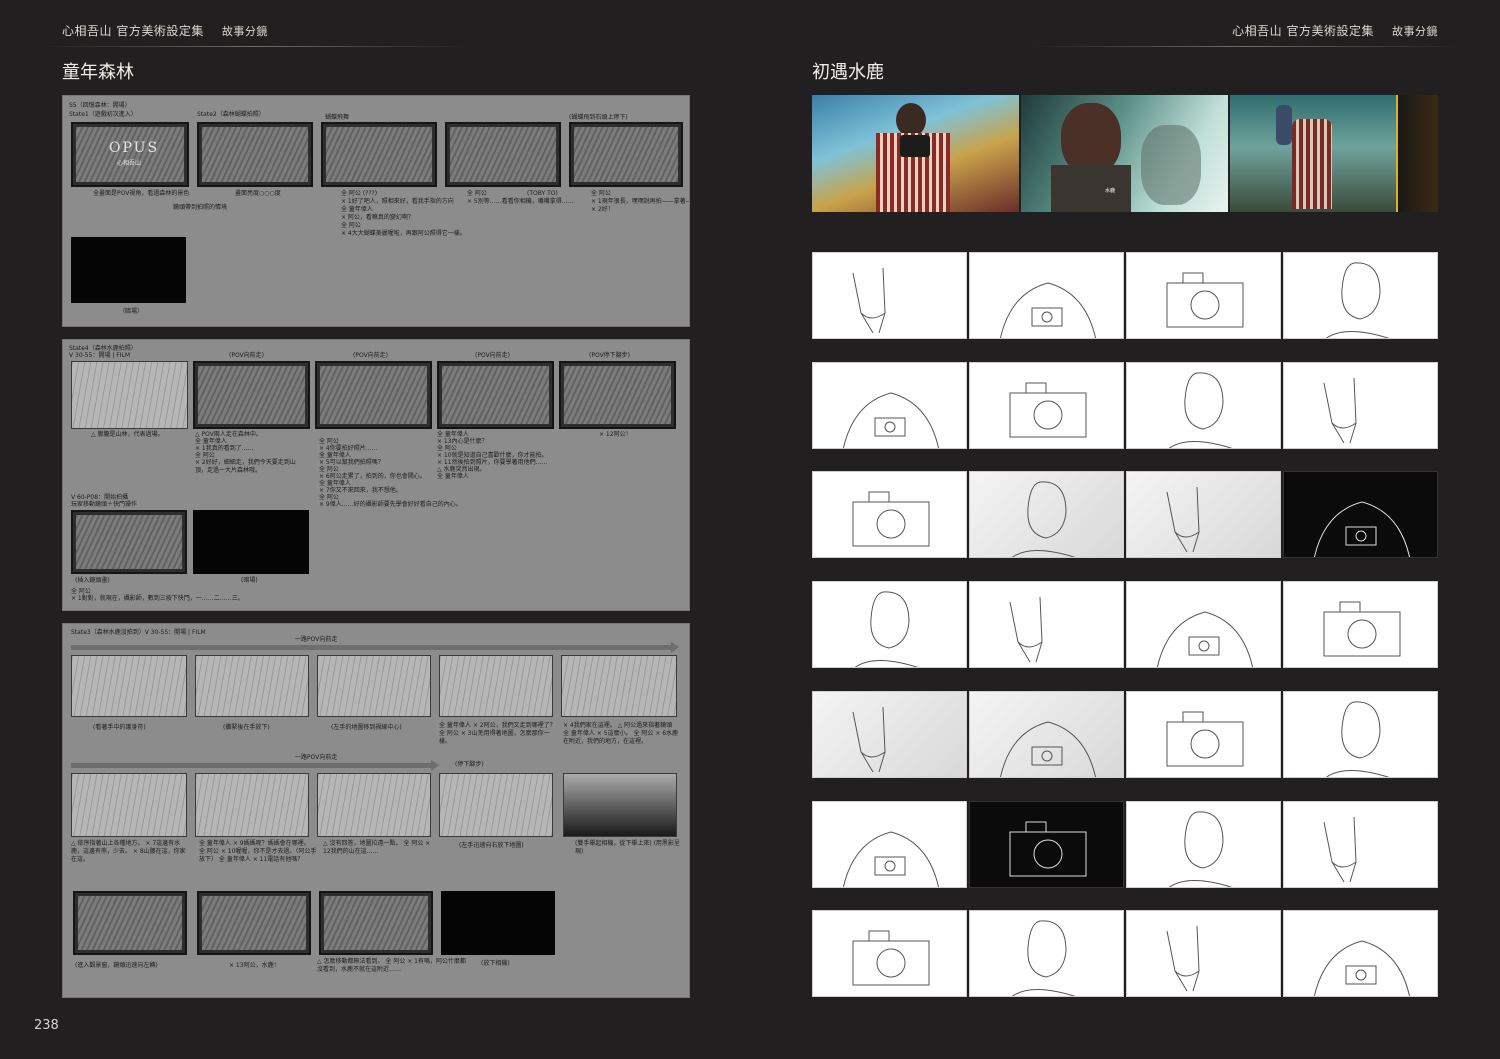 This screenshot has width=1500, height=1059. I want to click on caption: (暗場), so click(249, 580).